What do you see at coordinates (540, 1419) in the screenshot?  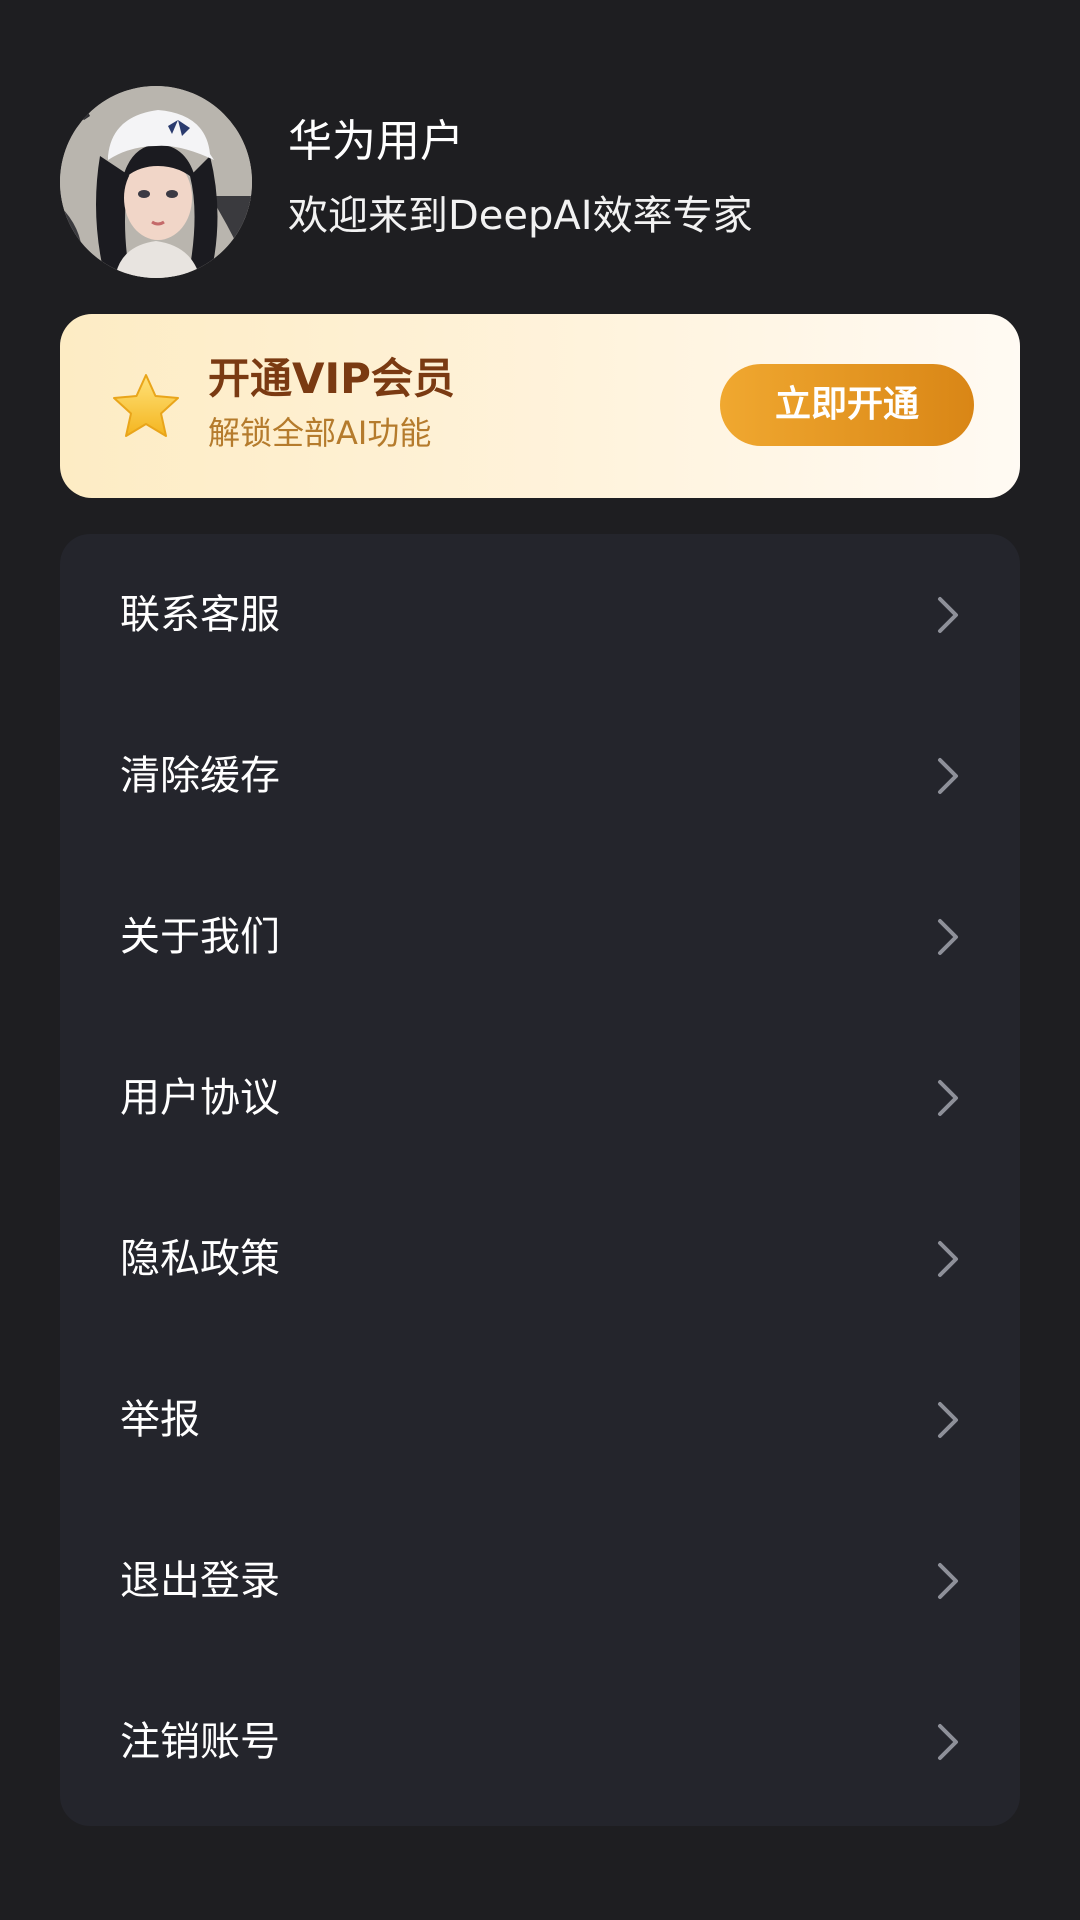 I see `menu-item-report: 举报` at bounding box center [540, 1419].